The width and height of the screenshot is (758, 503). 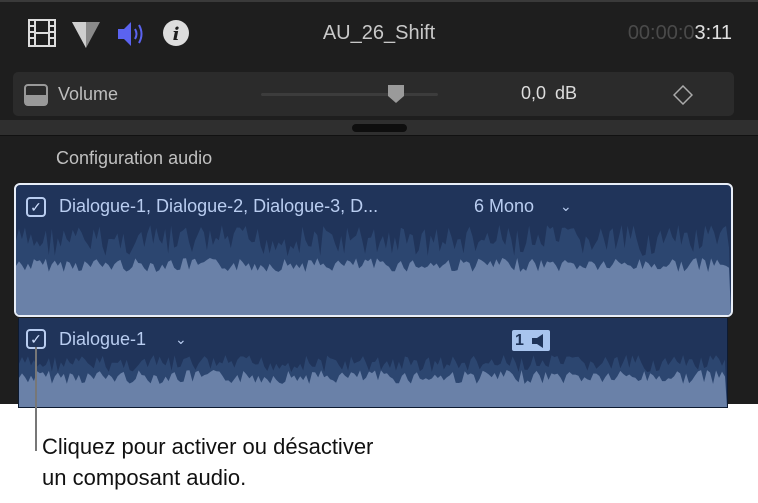 What do you see at coordinates (504, 206) in the screenshot?
I see `channel-config-dropdown: 6 Mono` at bounding box center [504, 206].